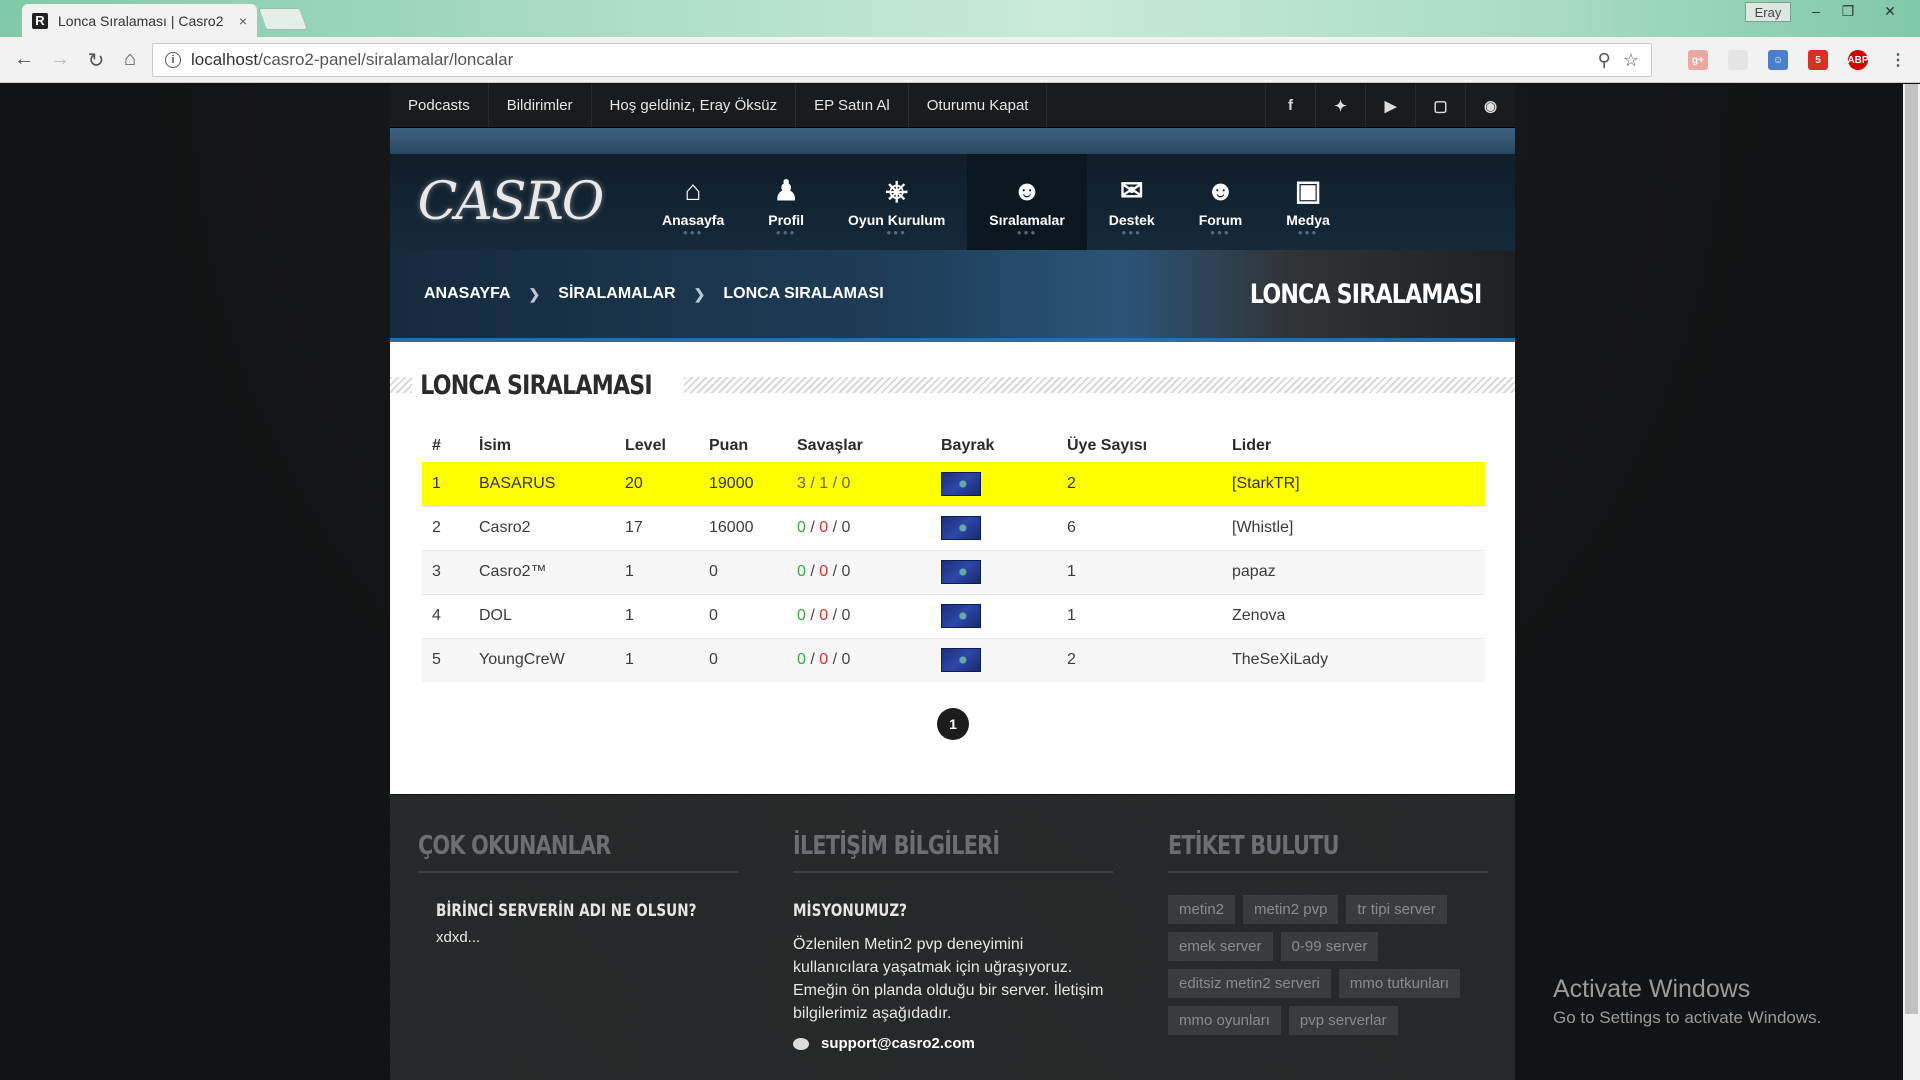 The width and height of the screenshot is (1920, 1080). Describe the element at coordinates (1490, 105) in the screenshot. I see `steam-icon: ◉` at that location.